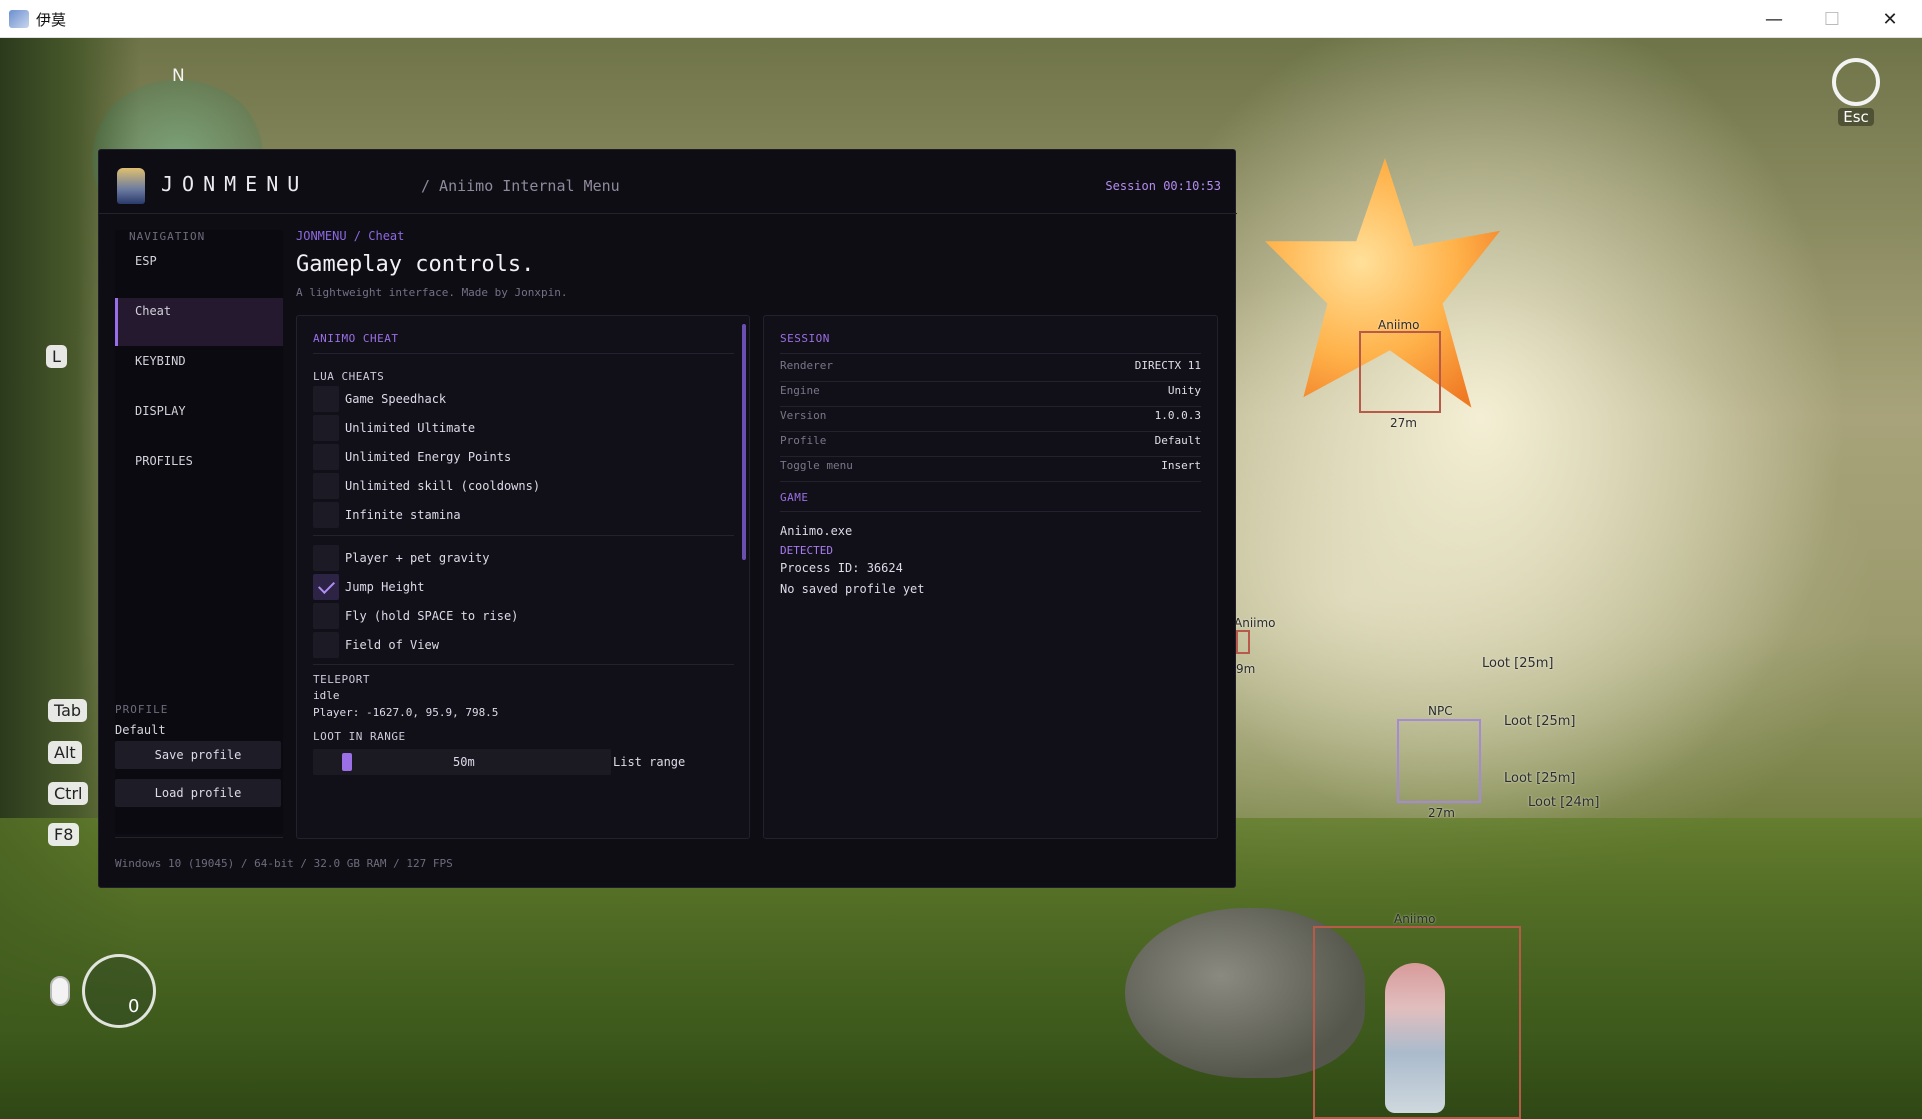  What do you see at coordinates (990, 467) in the screenshot?
I see `session-row-toggle-menu: Toggle menu Insert` at bounding box center [990, 467].